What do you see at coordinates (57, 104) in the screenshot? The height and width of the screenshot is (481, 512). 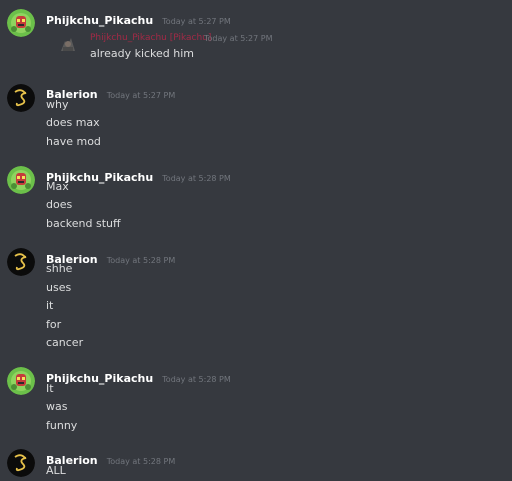 I see `message-line: why` at bounding box center [57, 104].